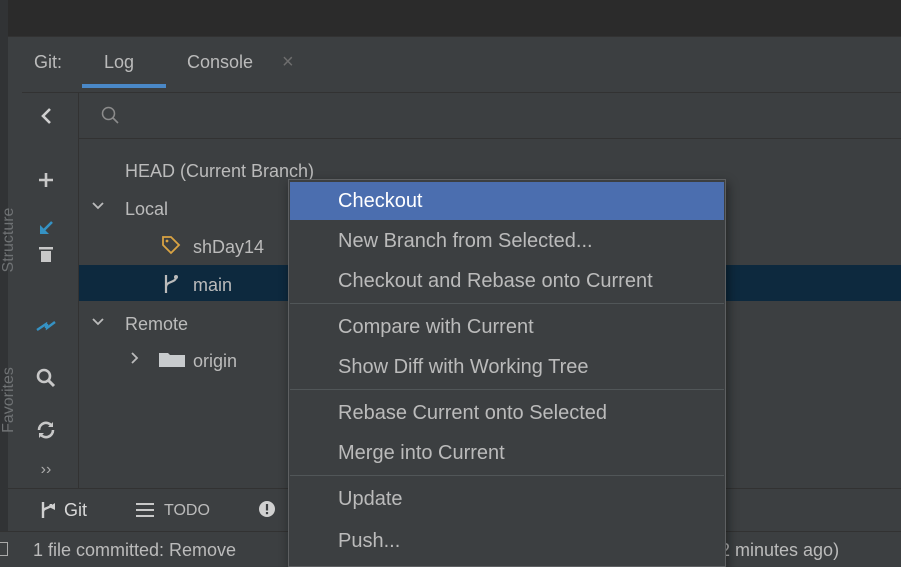 This screenshot has height=567, width=901. What do you see at coordinates (507, 367) in the screenshot?
I see `menu-item-show-diff: Show Diff with Working Tree` at bounding box center [507, 367].